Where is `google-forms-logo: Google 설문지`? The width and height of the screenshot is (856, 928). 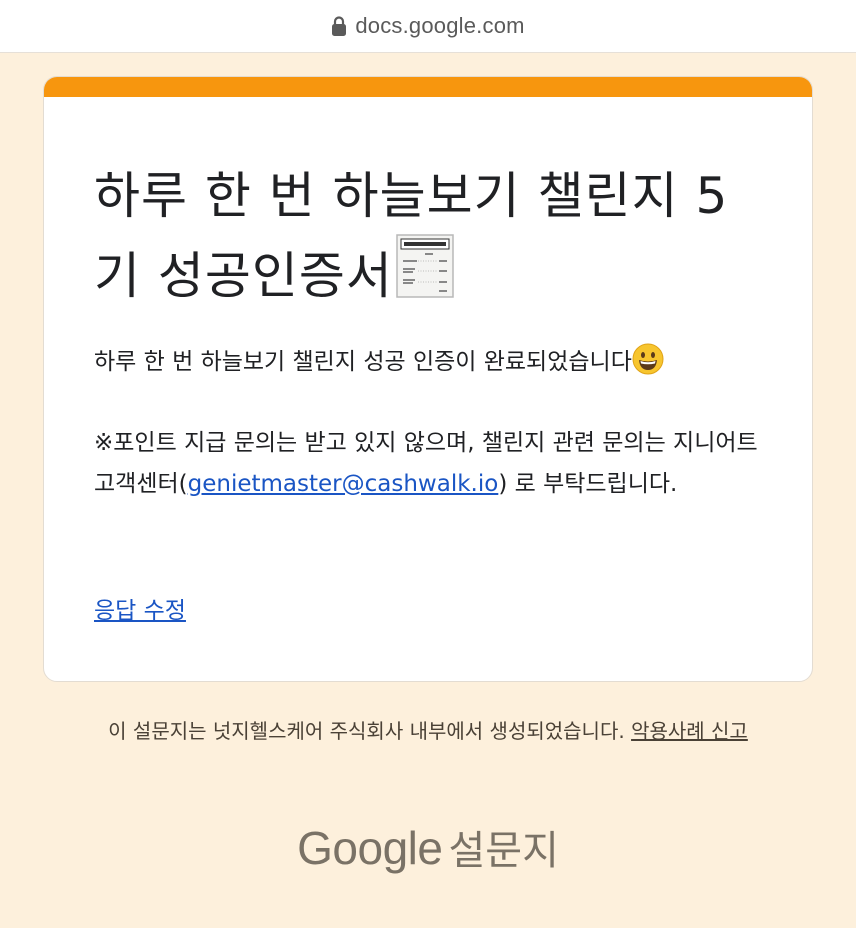 google-forms-logo: Google 설문지 is located at coordinates (428, 847).